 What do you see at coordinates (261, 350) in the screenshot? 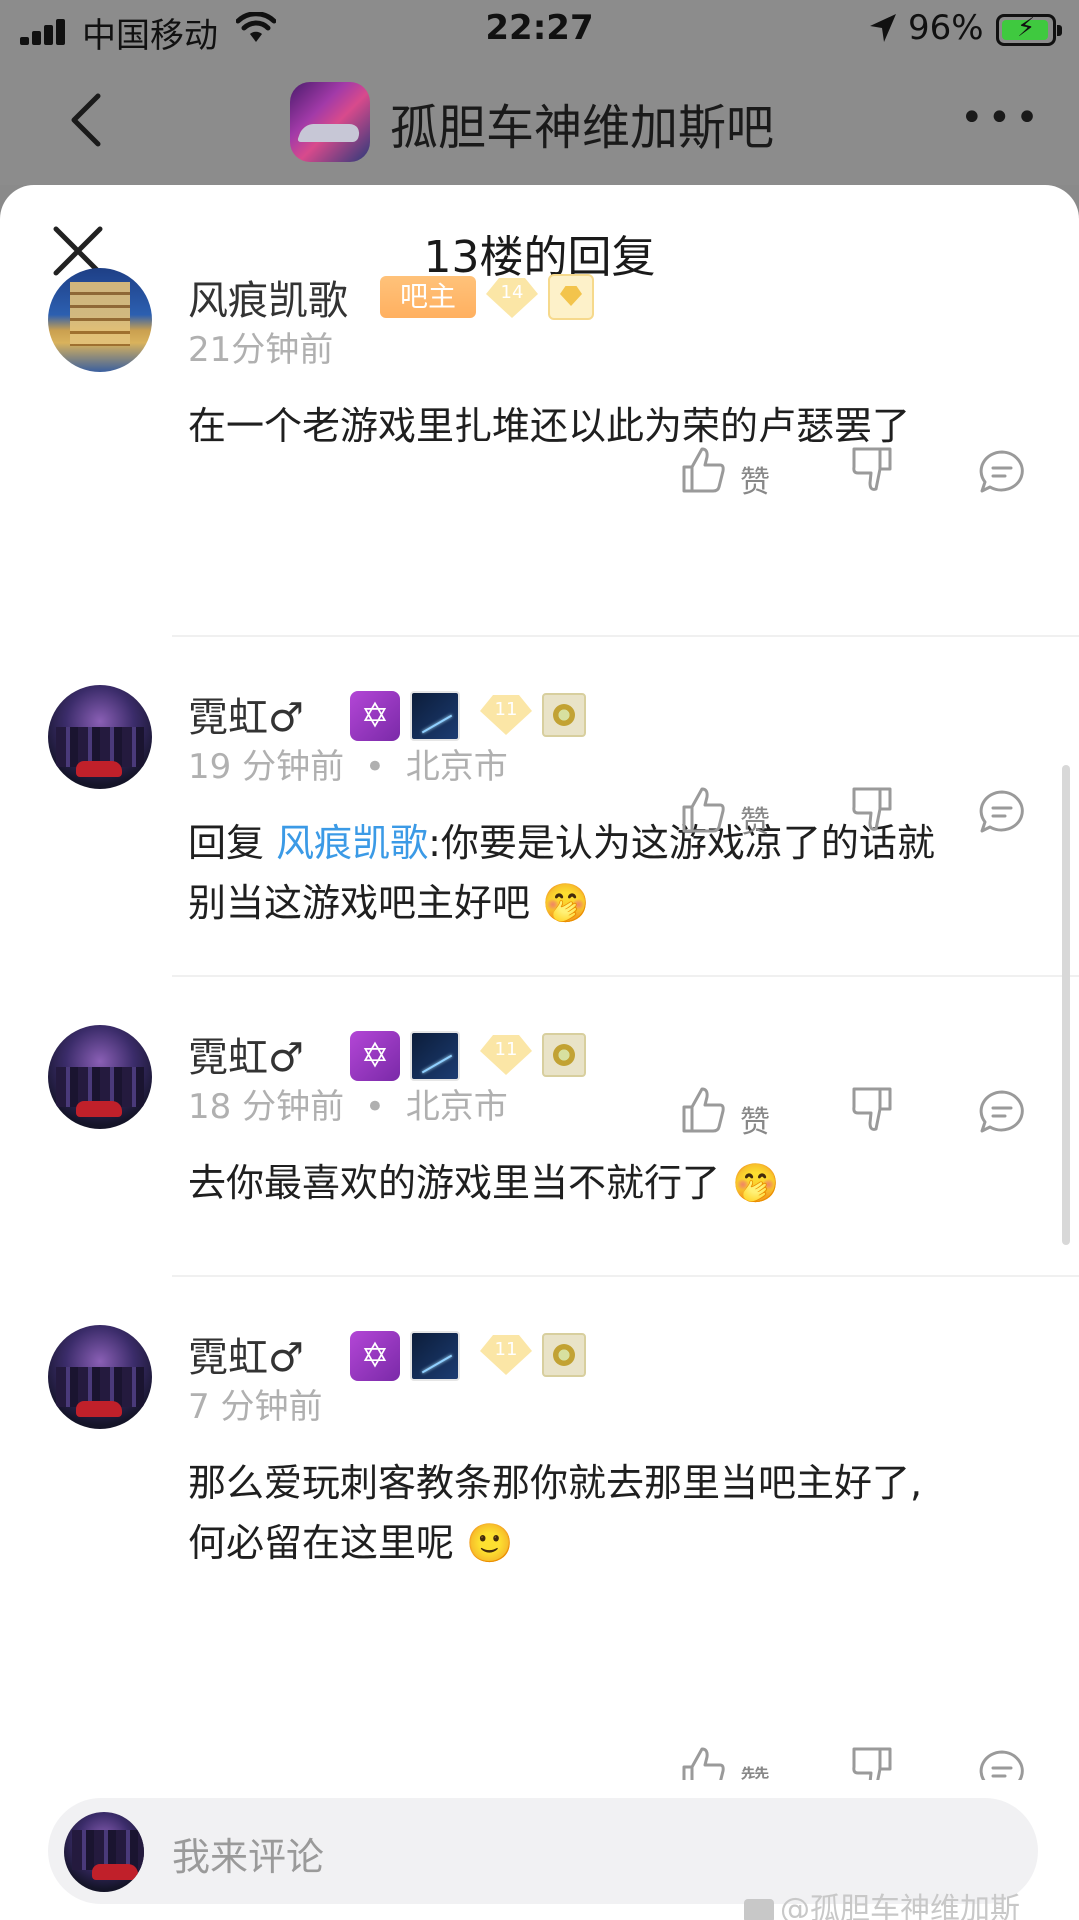
I see `timestamp: 21分钟前` at bounding box center [261, 350].